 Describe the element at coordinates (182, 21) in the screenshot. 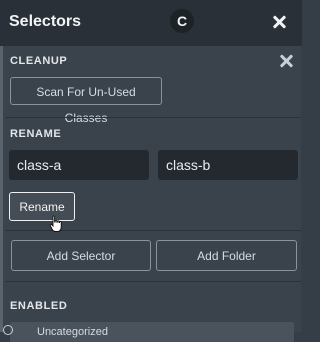

I see `user-badge: C` at that location.